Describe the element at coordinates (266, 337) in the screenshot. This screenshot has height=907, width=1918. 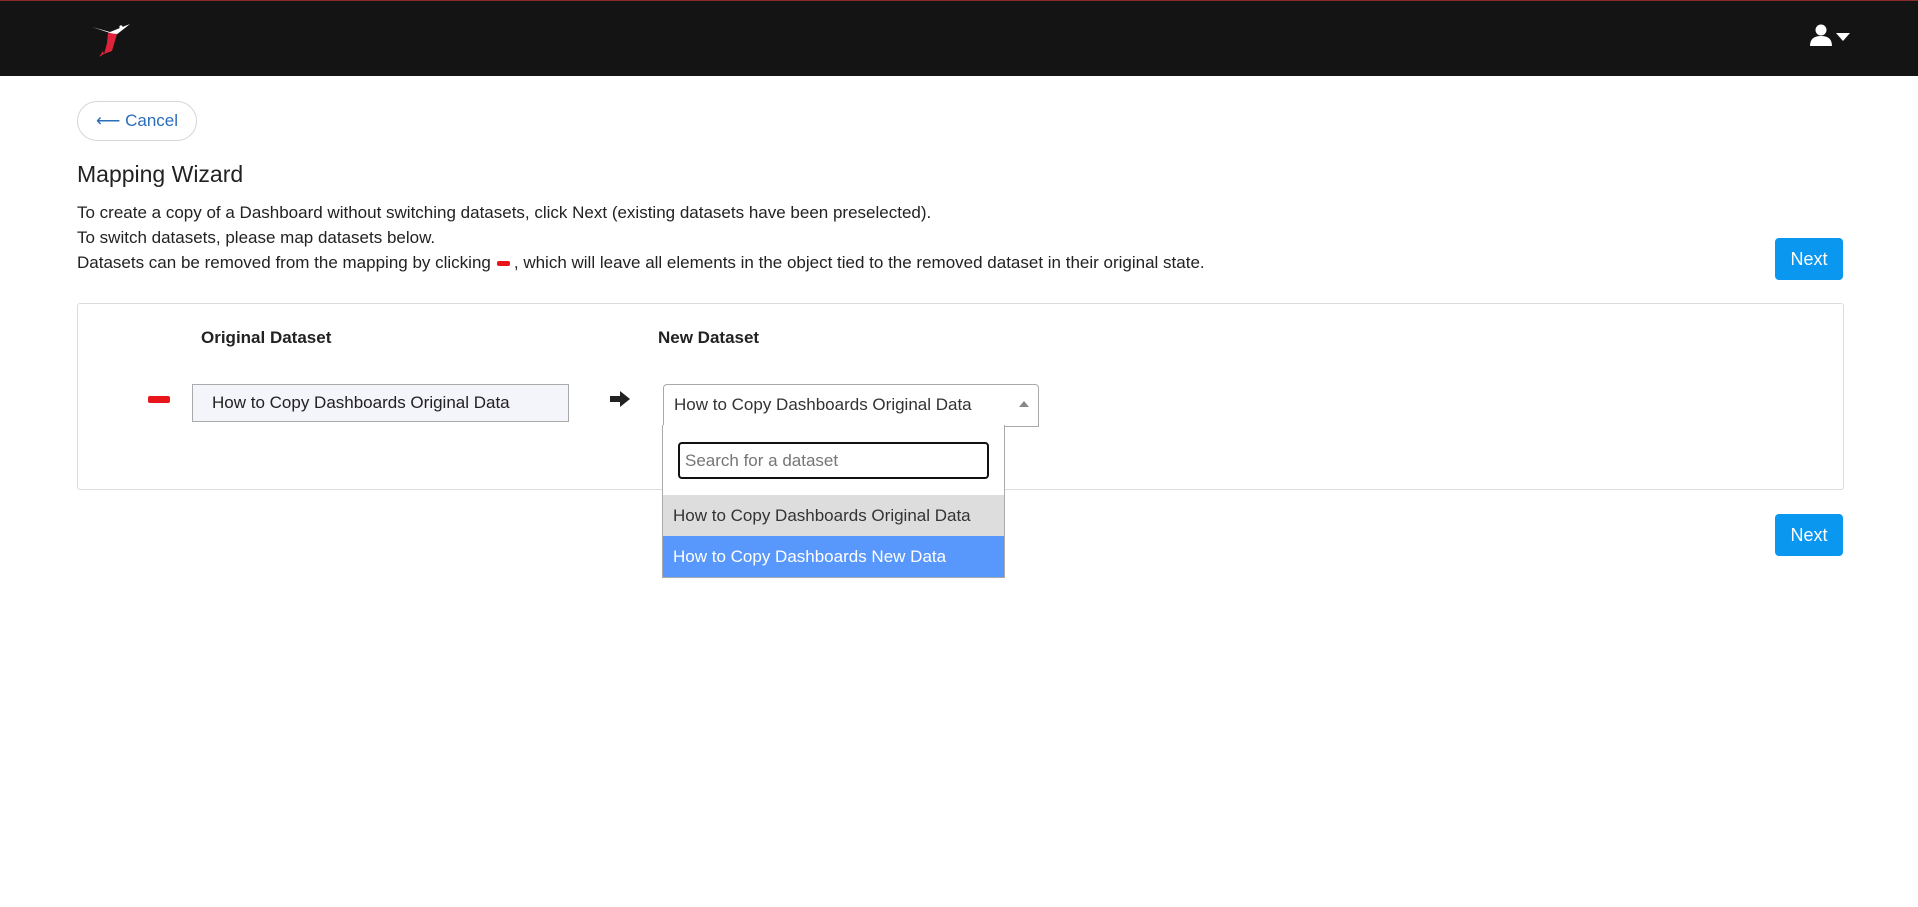
I see `original-dataset-header: Original Dataset` at that location.